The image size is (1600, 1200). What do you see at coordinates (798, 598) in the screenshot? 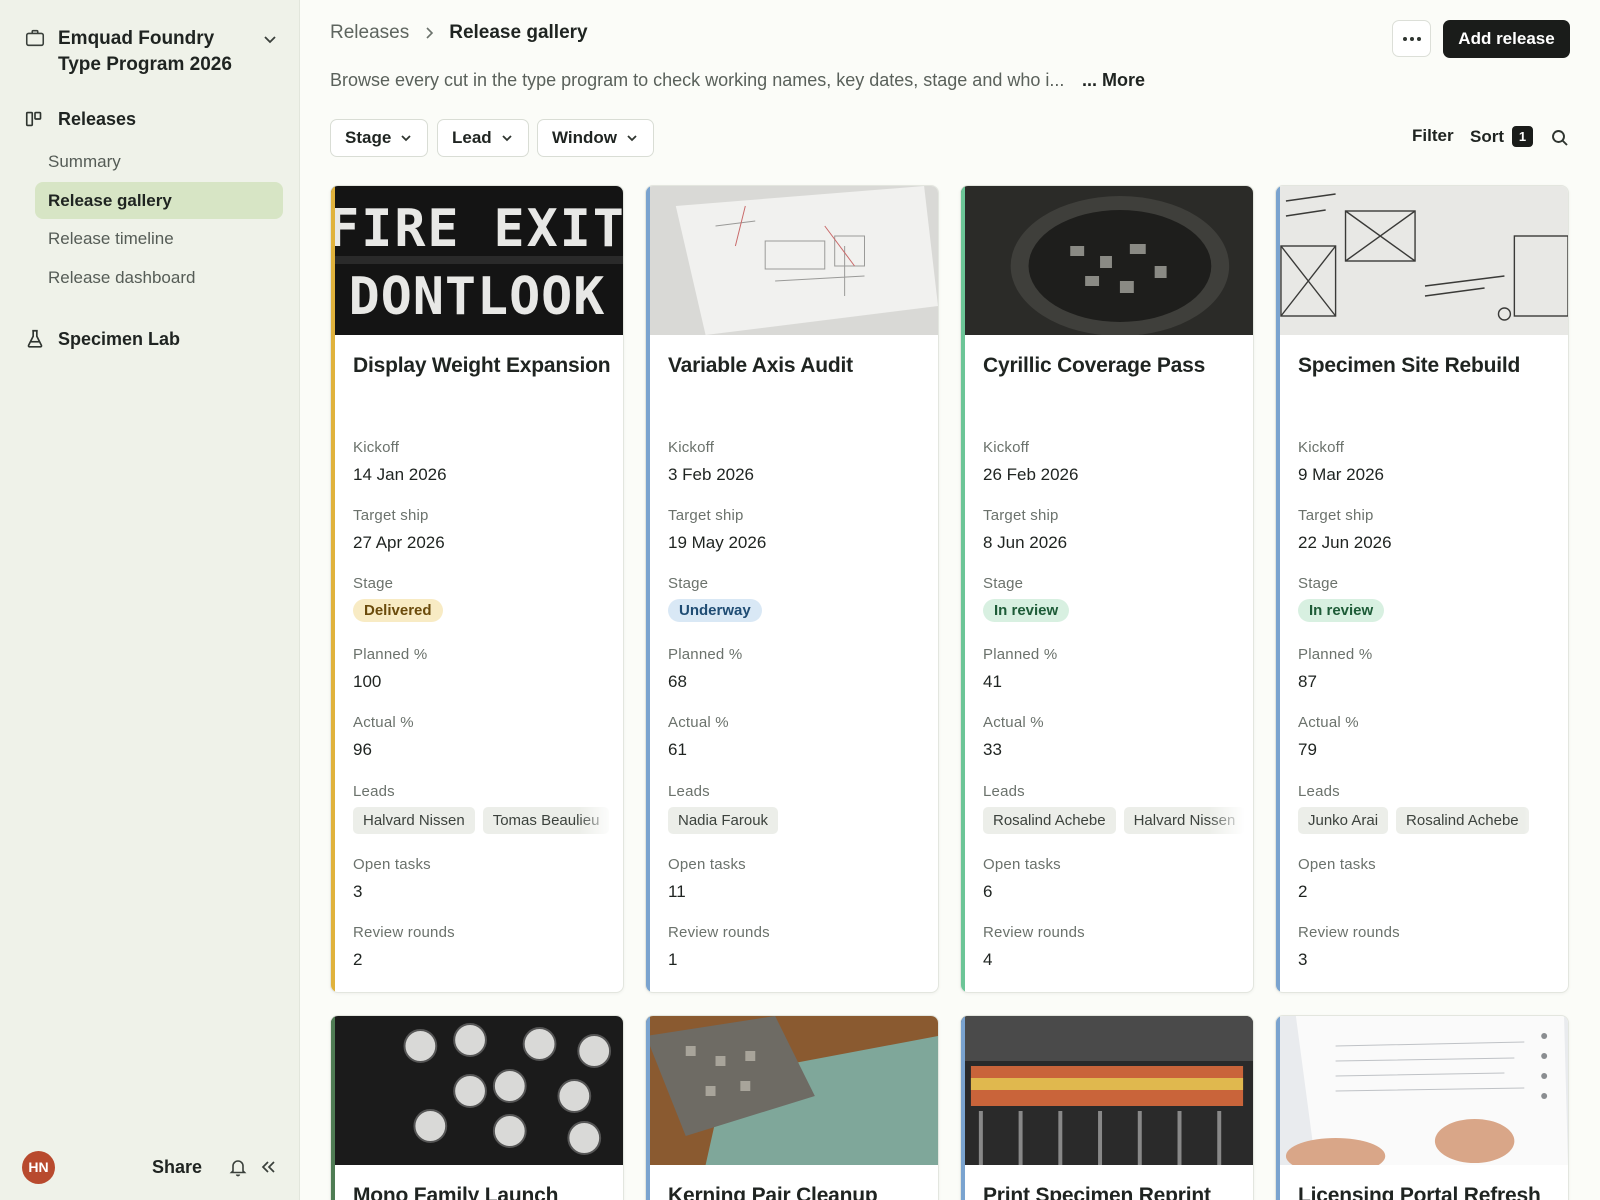
I see `stage-field: Stage Underway` at bounding box center [798, 598].